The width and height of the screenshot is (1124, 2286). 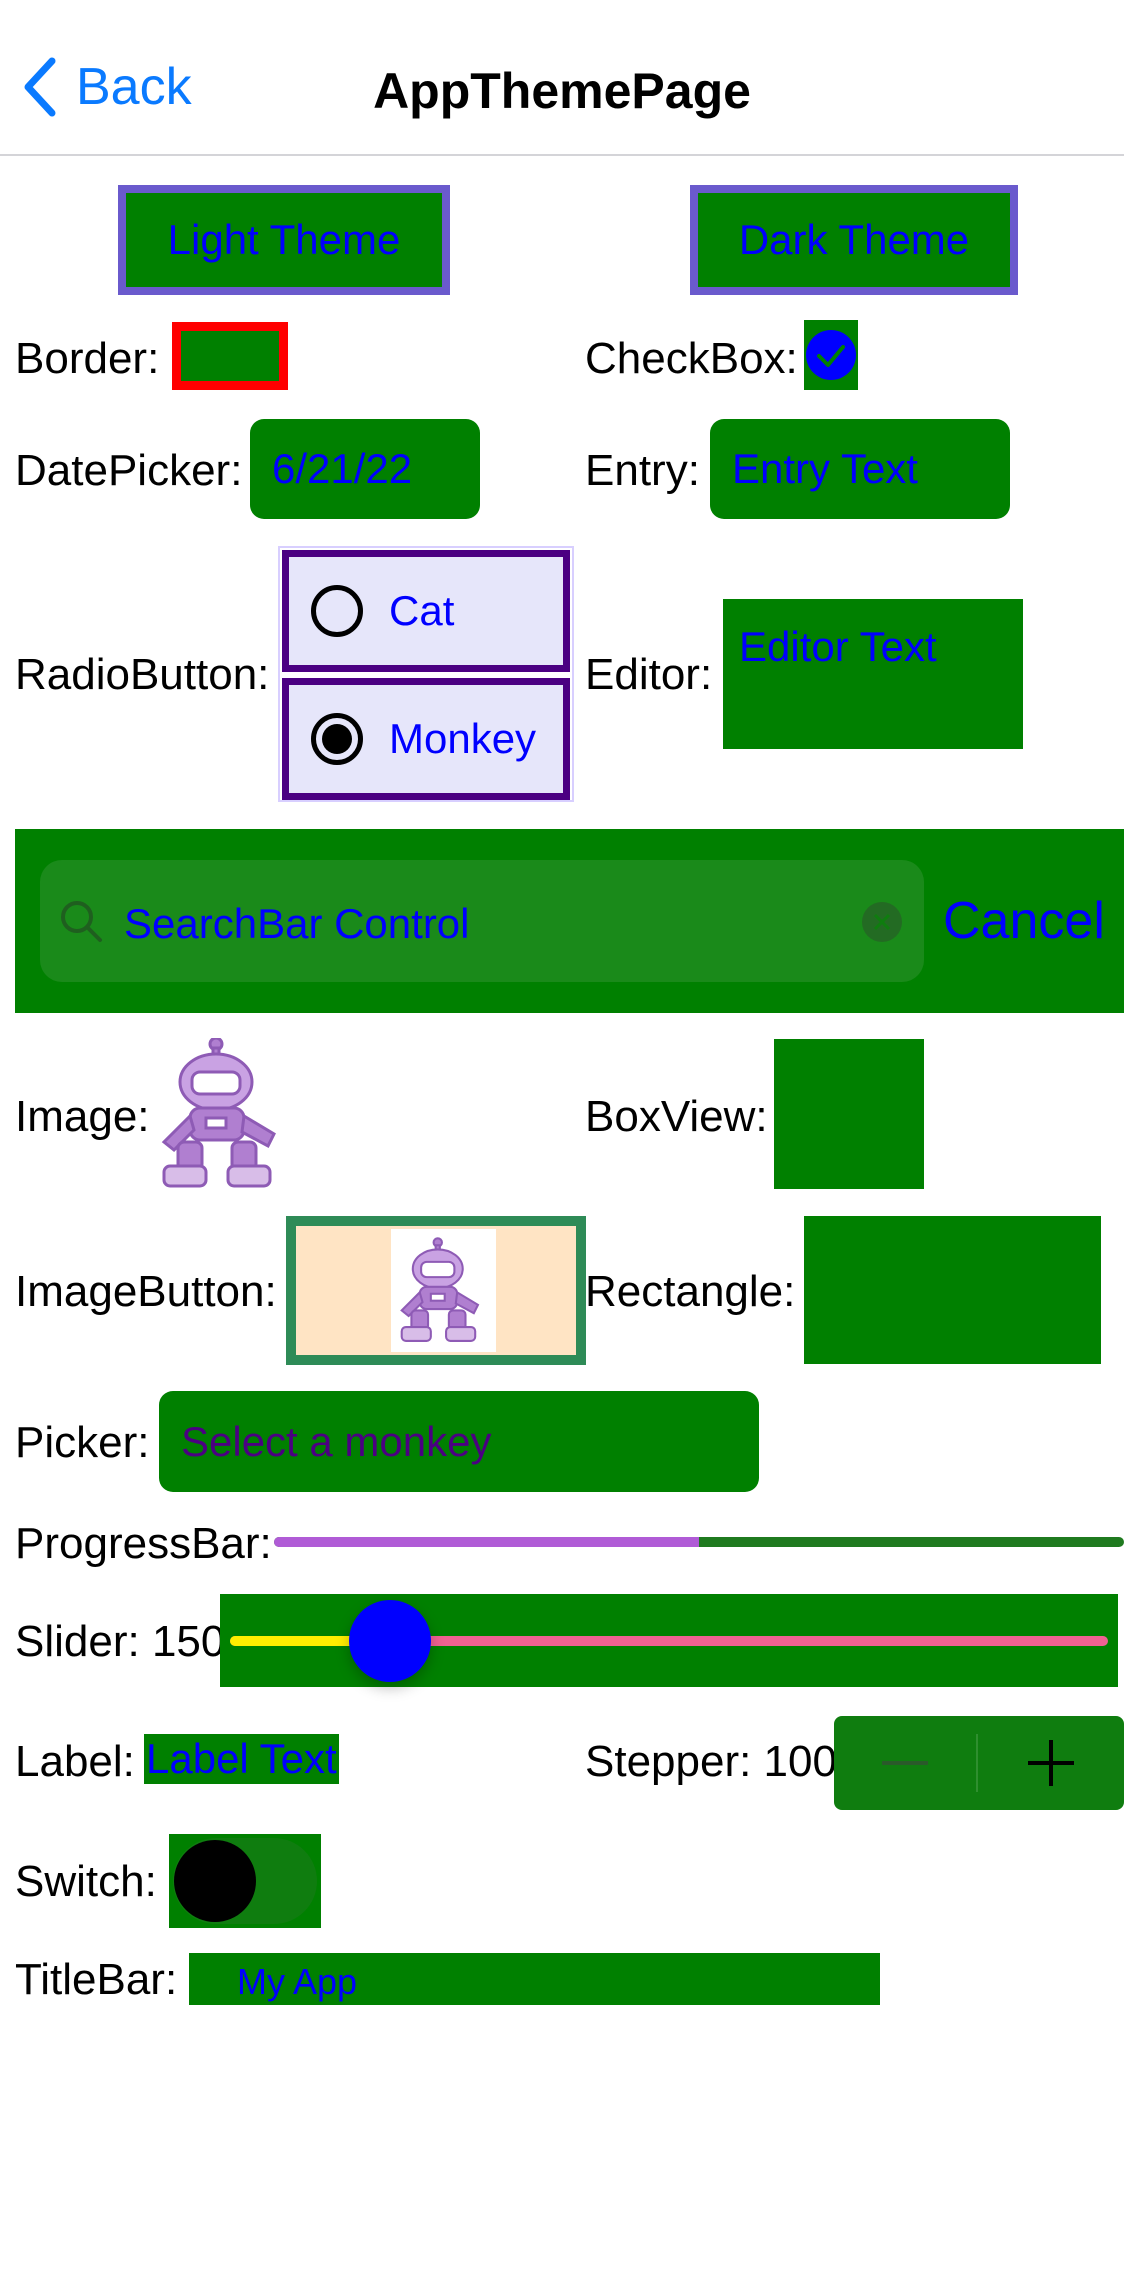 I want to click on search-icon, so click(x=81, y=921).